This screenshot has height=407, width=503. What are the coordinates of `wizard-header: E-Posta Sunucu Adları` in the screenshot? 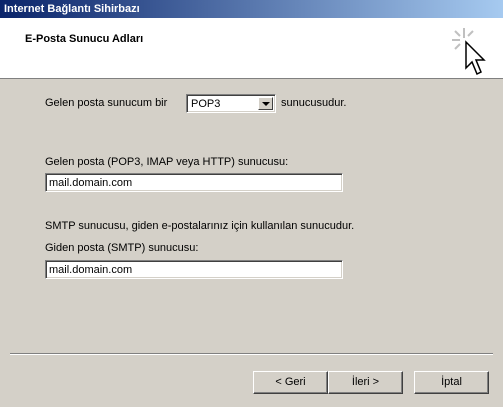 It's located at (251, 48).